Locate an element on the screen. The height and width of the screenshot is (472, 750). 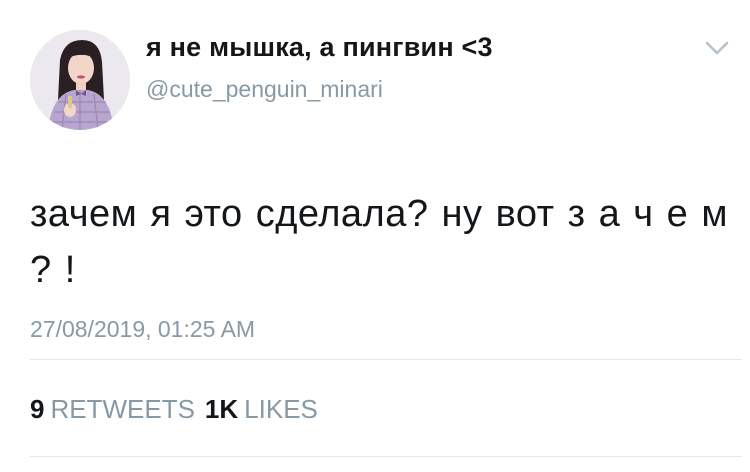
tweet-stats: 9 RETWEETS 1K LIKES is located at coordinates (179, 409).